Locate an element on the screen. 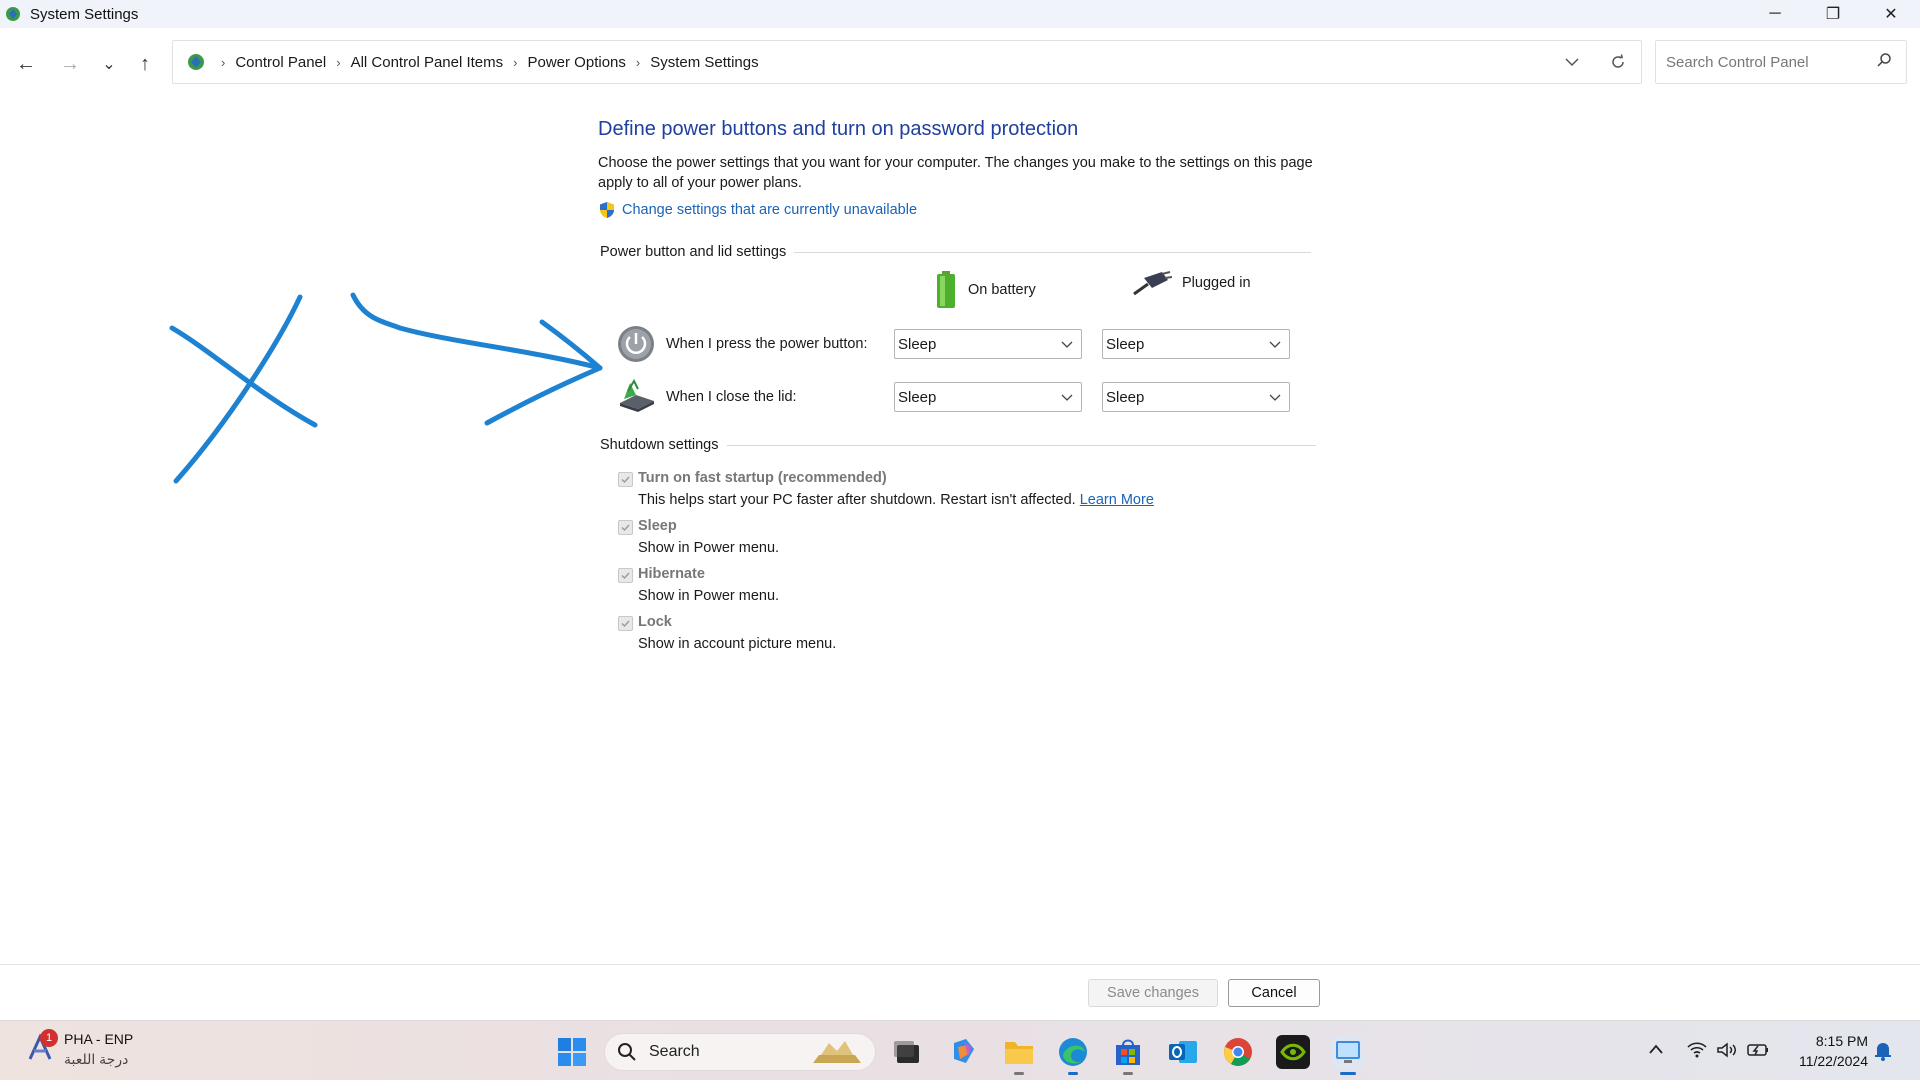 This screenshot has height=1080, width=1920. save-changes-button: Save changes is located at coordinates (1153, 993).